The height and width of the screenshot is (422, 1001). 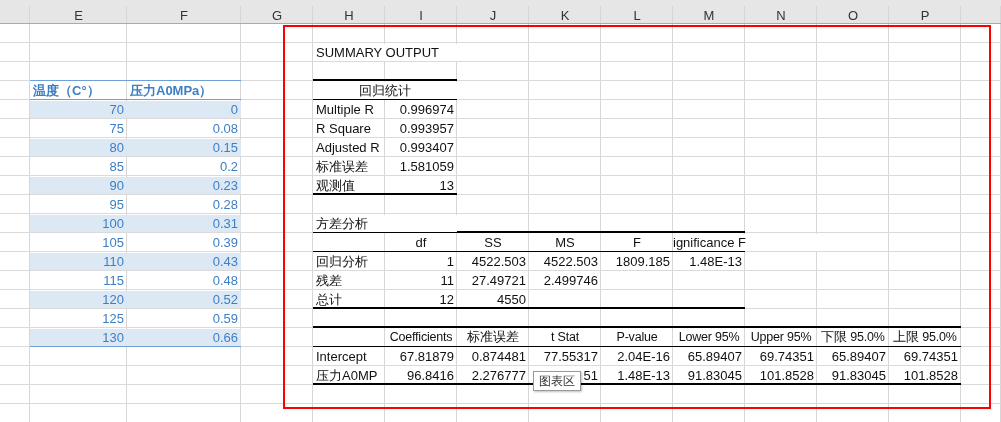 I want to click on table-cell: 0.31, so click(x=184, y=223).